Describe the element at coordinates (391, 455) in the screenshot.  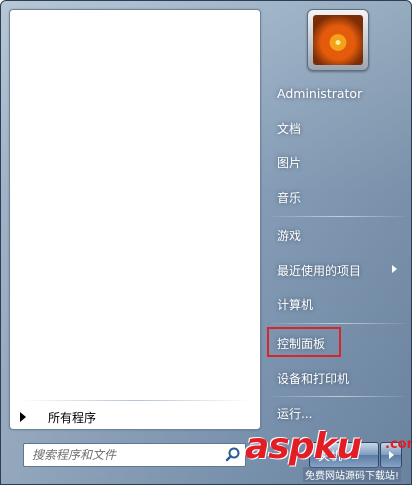
I see `shutdown-options-button` at that location.